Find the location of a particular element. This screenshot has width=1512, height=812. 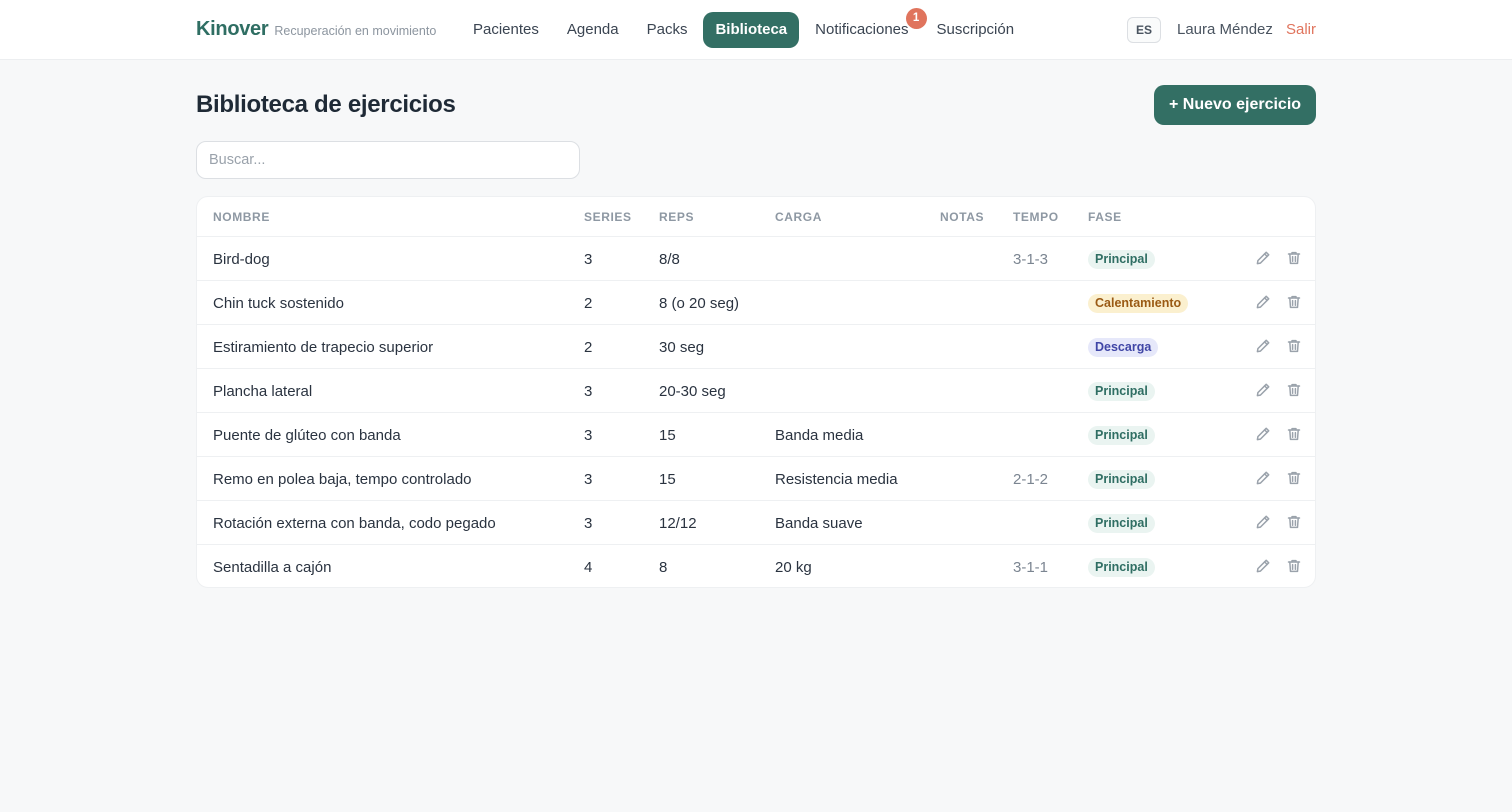

cell-nombre: Chin tuck sostenido is located at coordinates (278, 303).